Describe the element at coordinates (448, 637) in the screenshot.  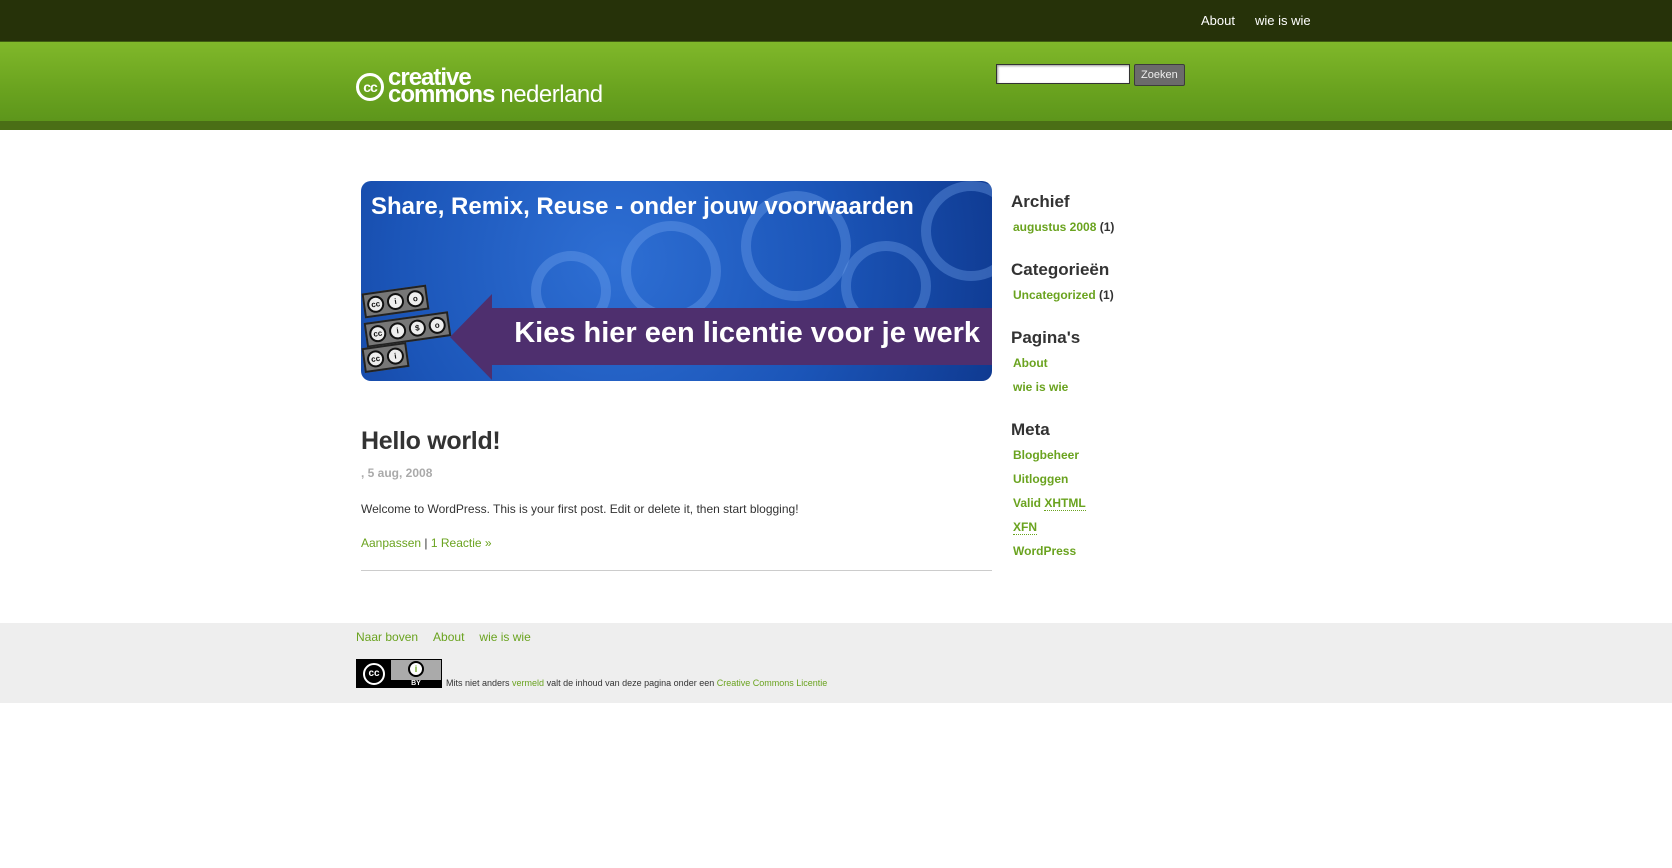
I see `footer-link-about: About` at that location.